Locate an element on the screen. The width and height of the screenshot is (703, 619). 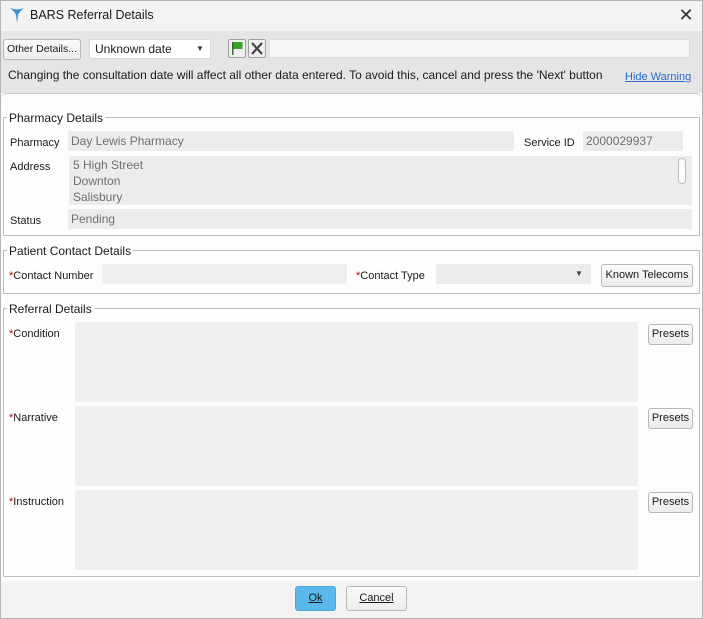
contact-type-label: *Contact Type is located at coordinates (390, 276).